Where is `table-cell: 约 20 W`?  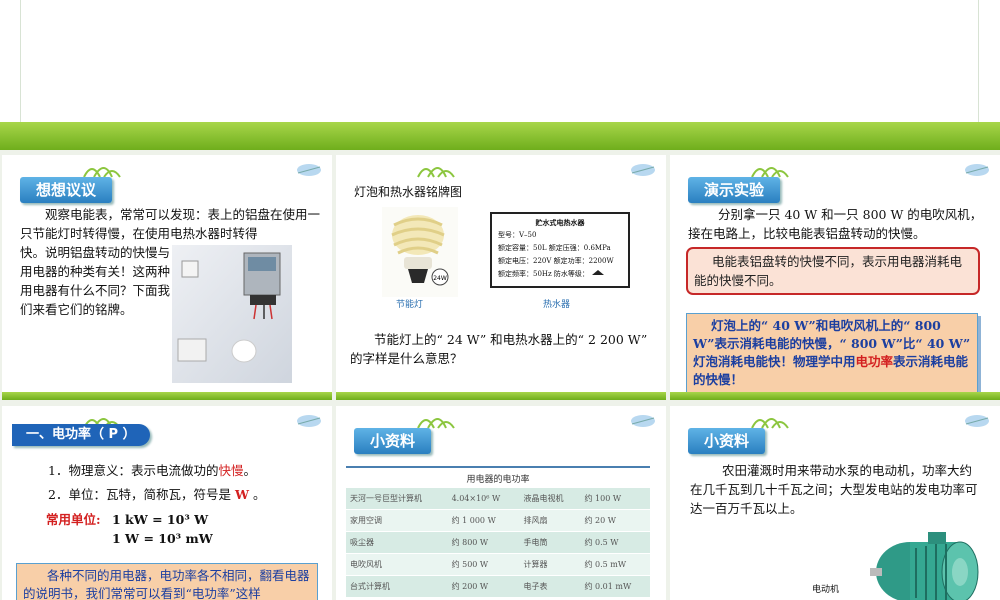
table-cell: 约 20 W is located at coordinates (615, 520).